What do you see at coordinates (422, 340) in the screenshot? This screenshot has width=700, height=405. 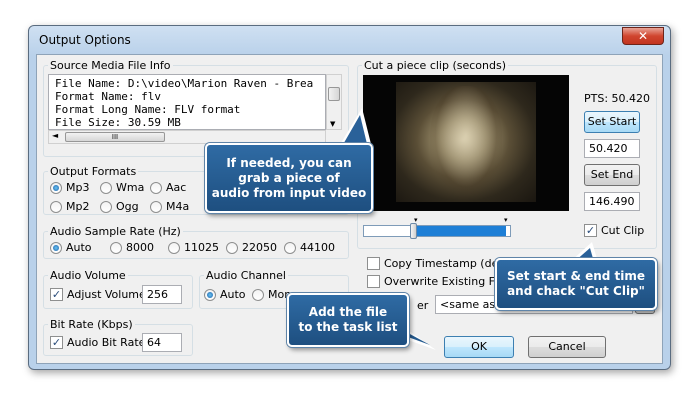 I see `callout-add-pointer` at bounding box center [422, 340].